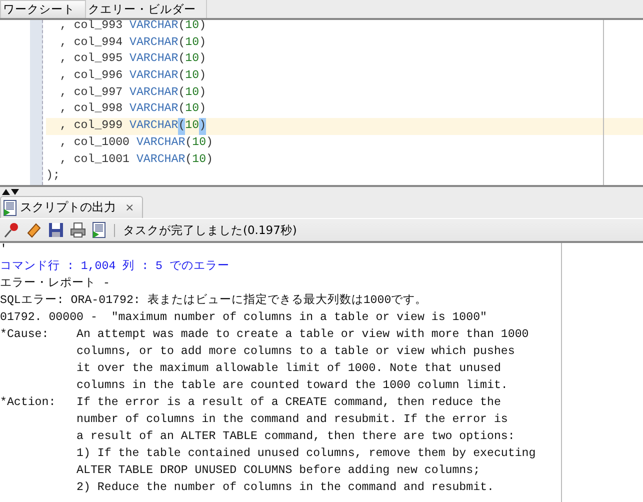  Describe the element at coordinates (182, 126) in the screenshot. I see `matched-bracket: (` at that location.